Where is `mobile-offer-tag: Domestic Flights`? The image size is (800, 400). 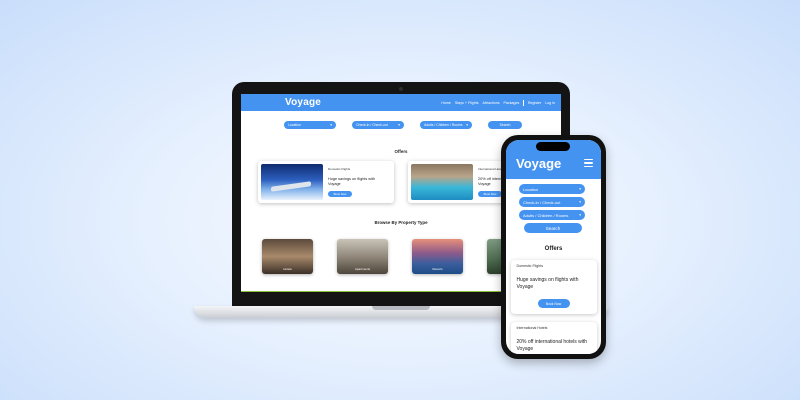
mobile-offer-tag: Domestic Flights is located at coordinates (530, 266).